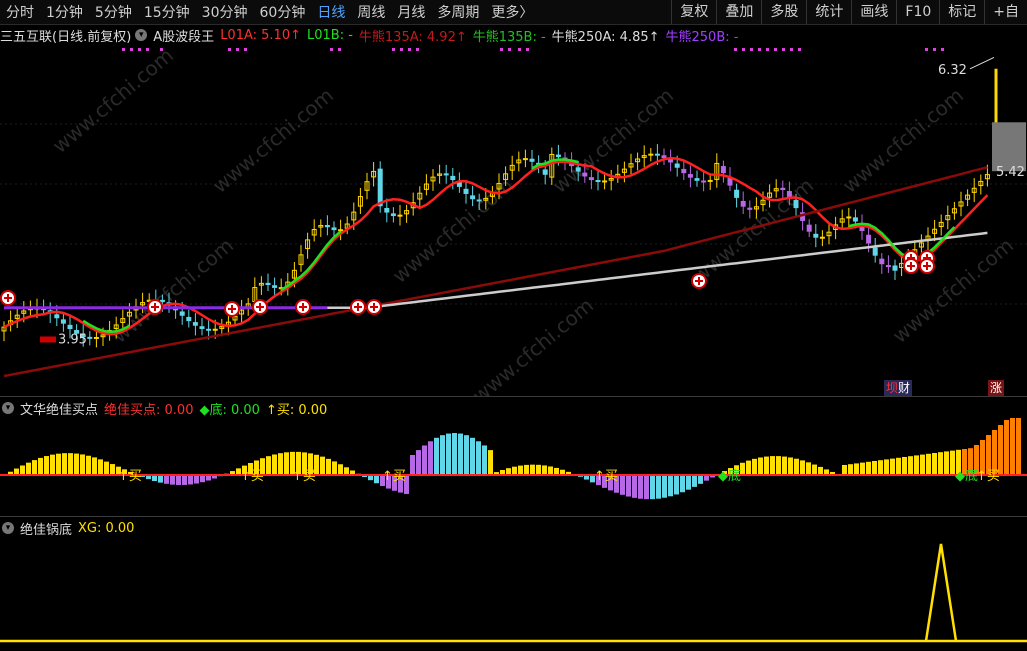 This screenshot has width=1027, height=651. I want to click on indicator2-dropdown-icon: ▾, so click(8, 528).